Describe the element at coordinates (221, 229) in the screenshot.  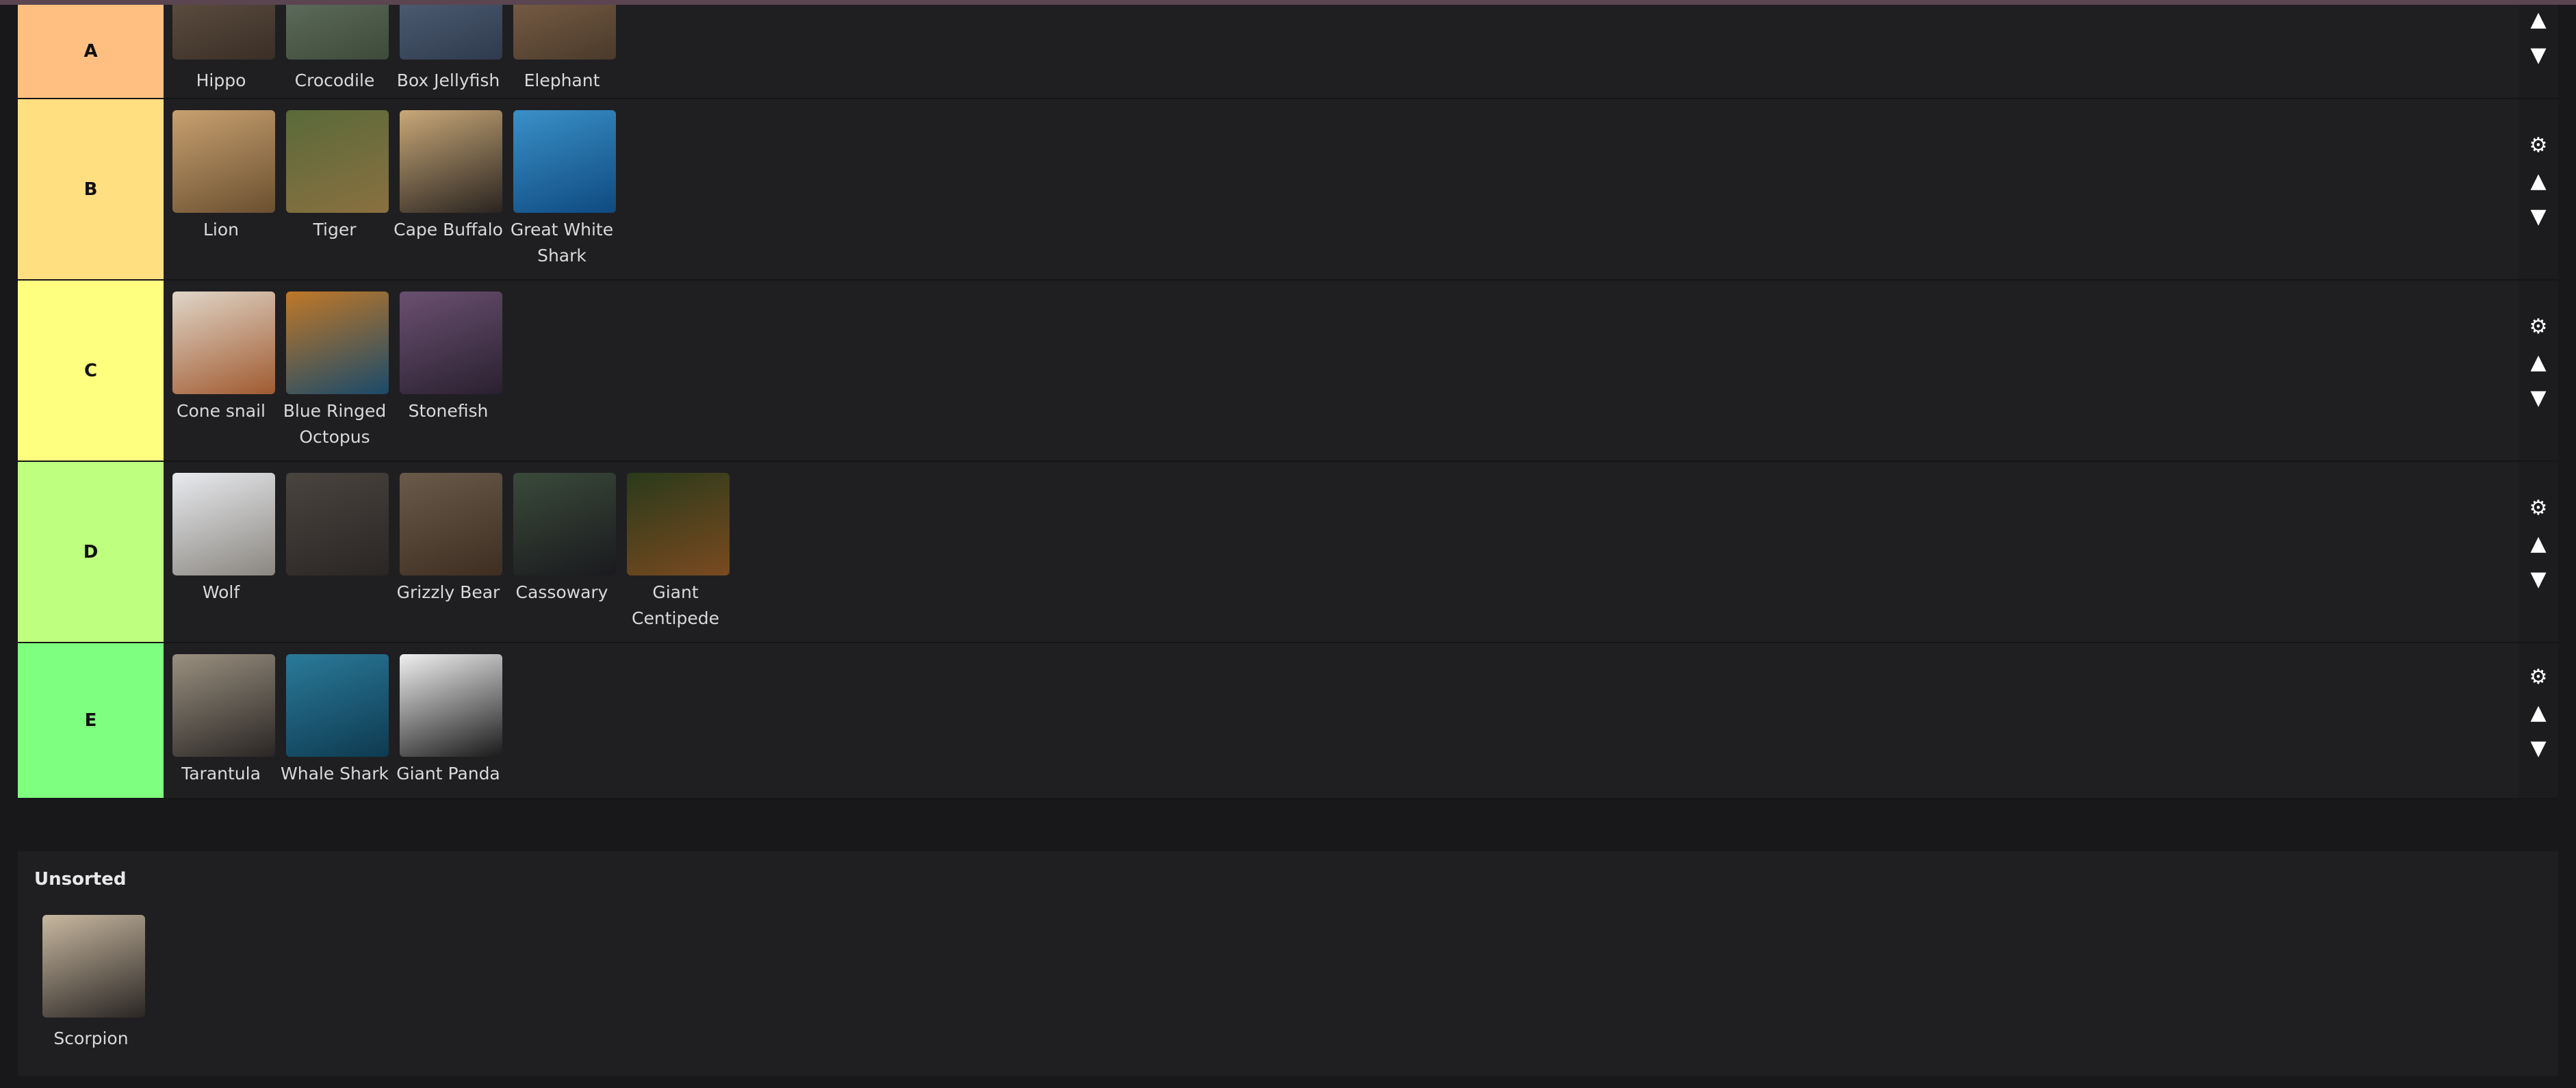
I see `item-caption: Lion` at that location.